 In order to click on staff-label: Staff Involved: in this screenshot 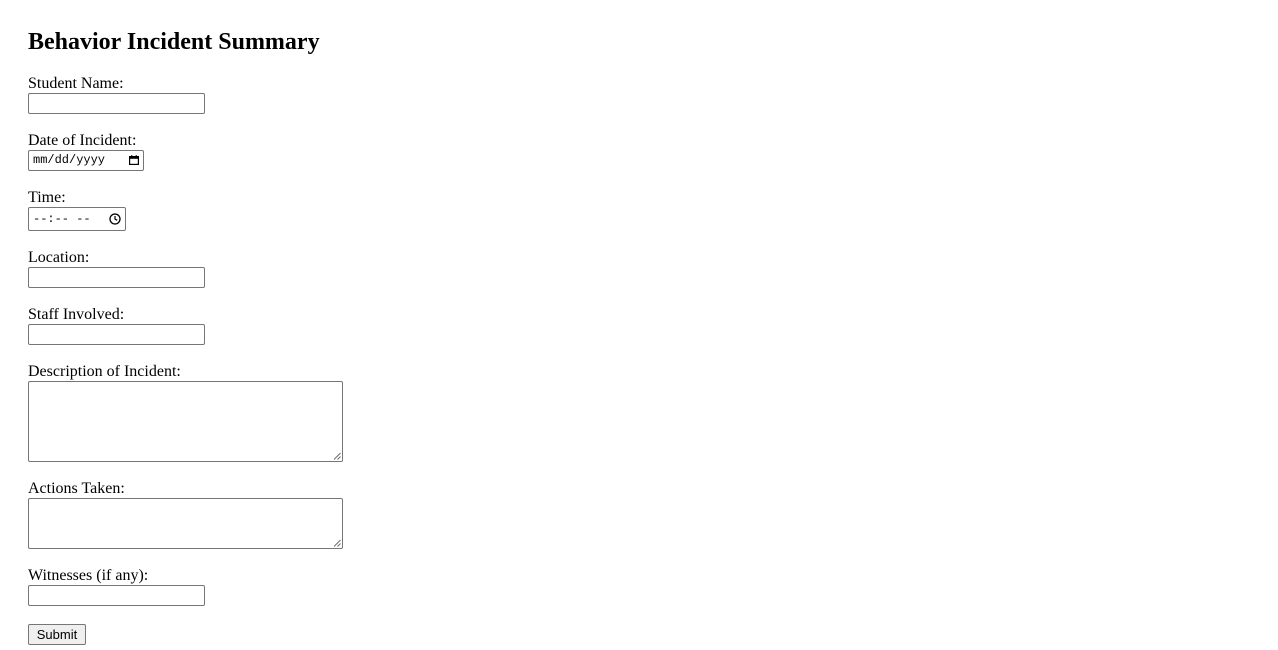, I will do `click(76, 314)`.